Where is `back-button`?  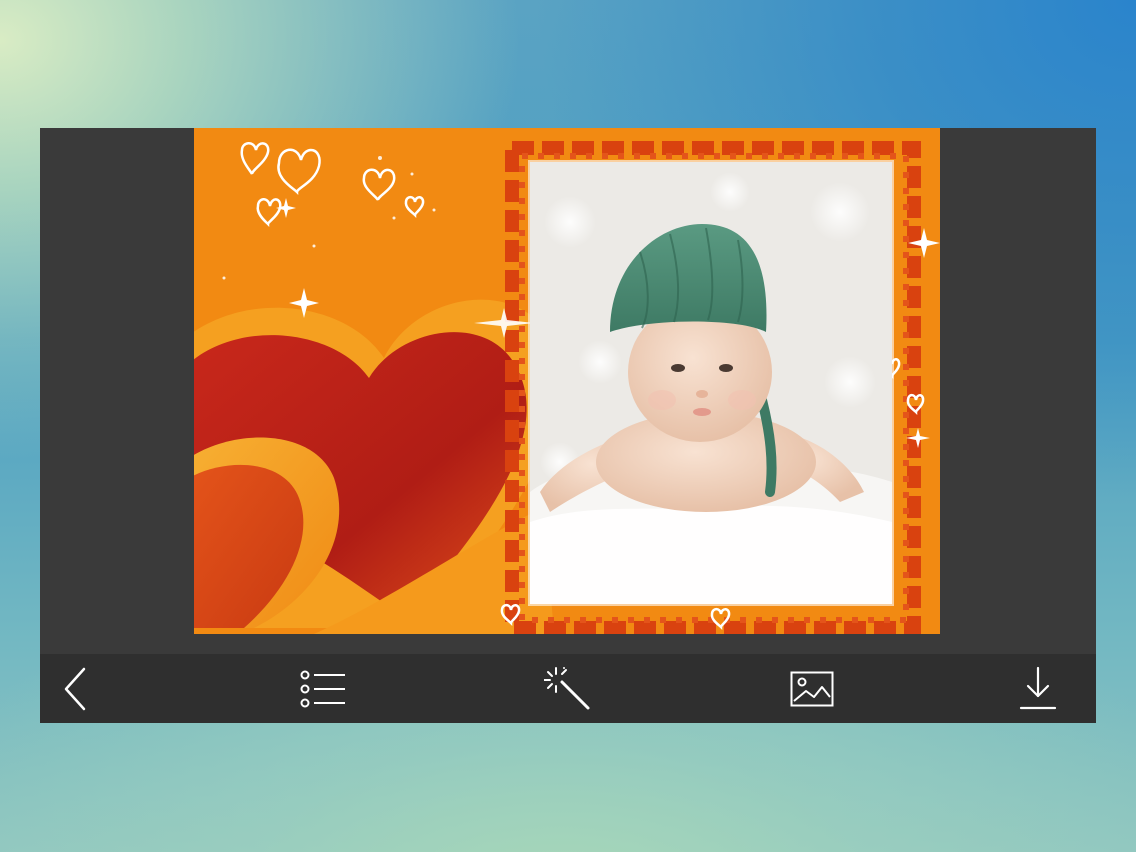 back-button is located at coordinates (76, 689).